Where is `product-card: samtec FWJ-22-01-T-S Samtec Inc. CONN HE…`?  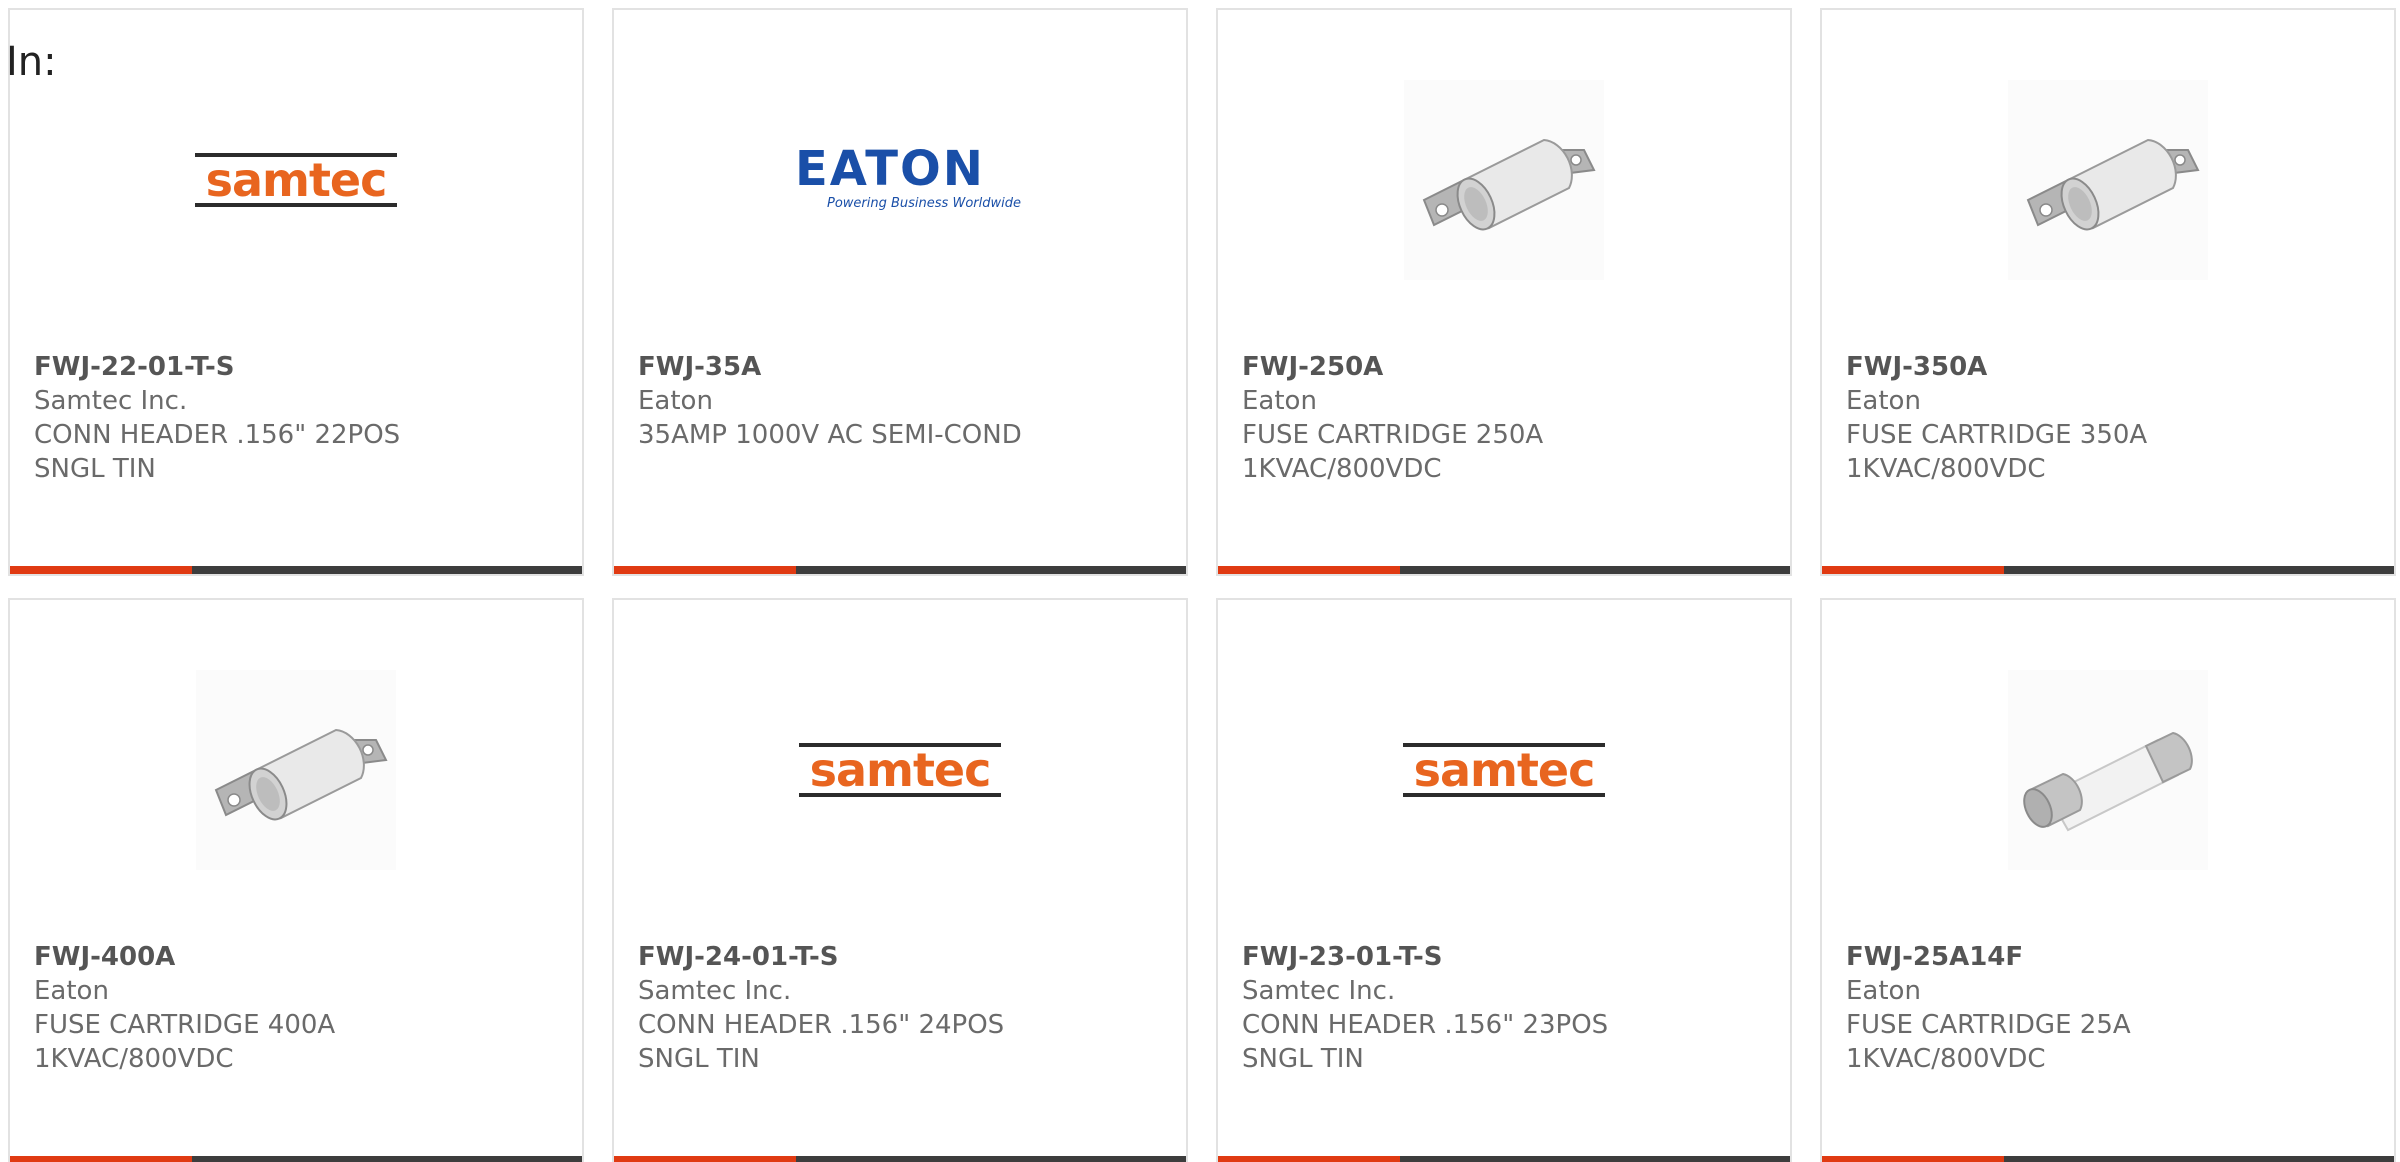 product-card: samtec FWJ-22-01-T-S Samtec Inc. CONN HE… is located at coordinates (296, 292).